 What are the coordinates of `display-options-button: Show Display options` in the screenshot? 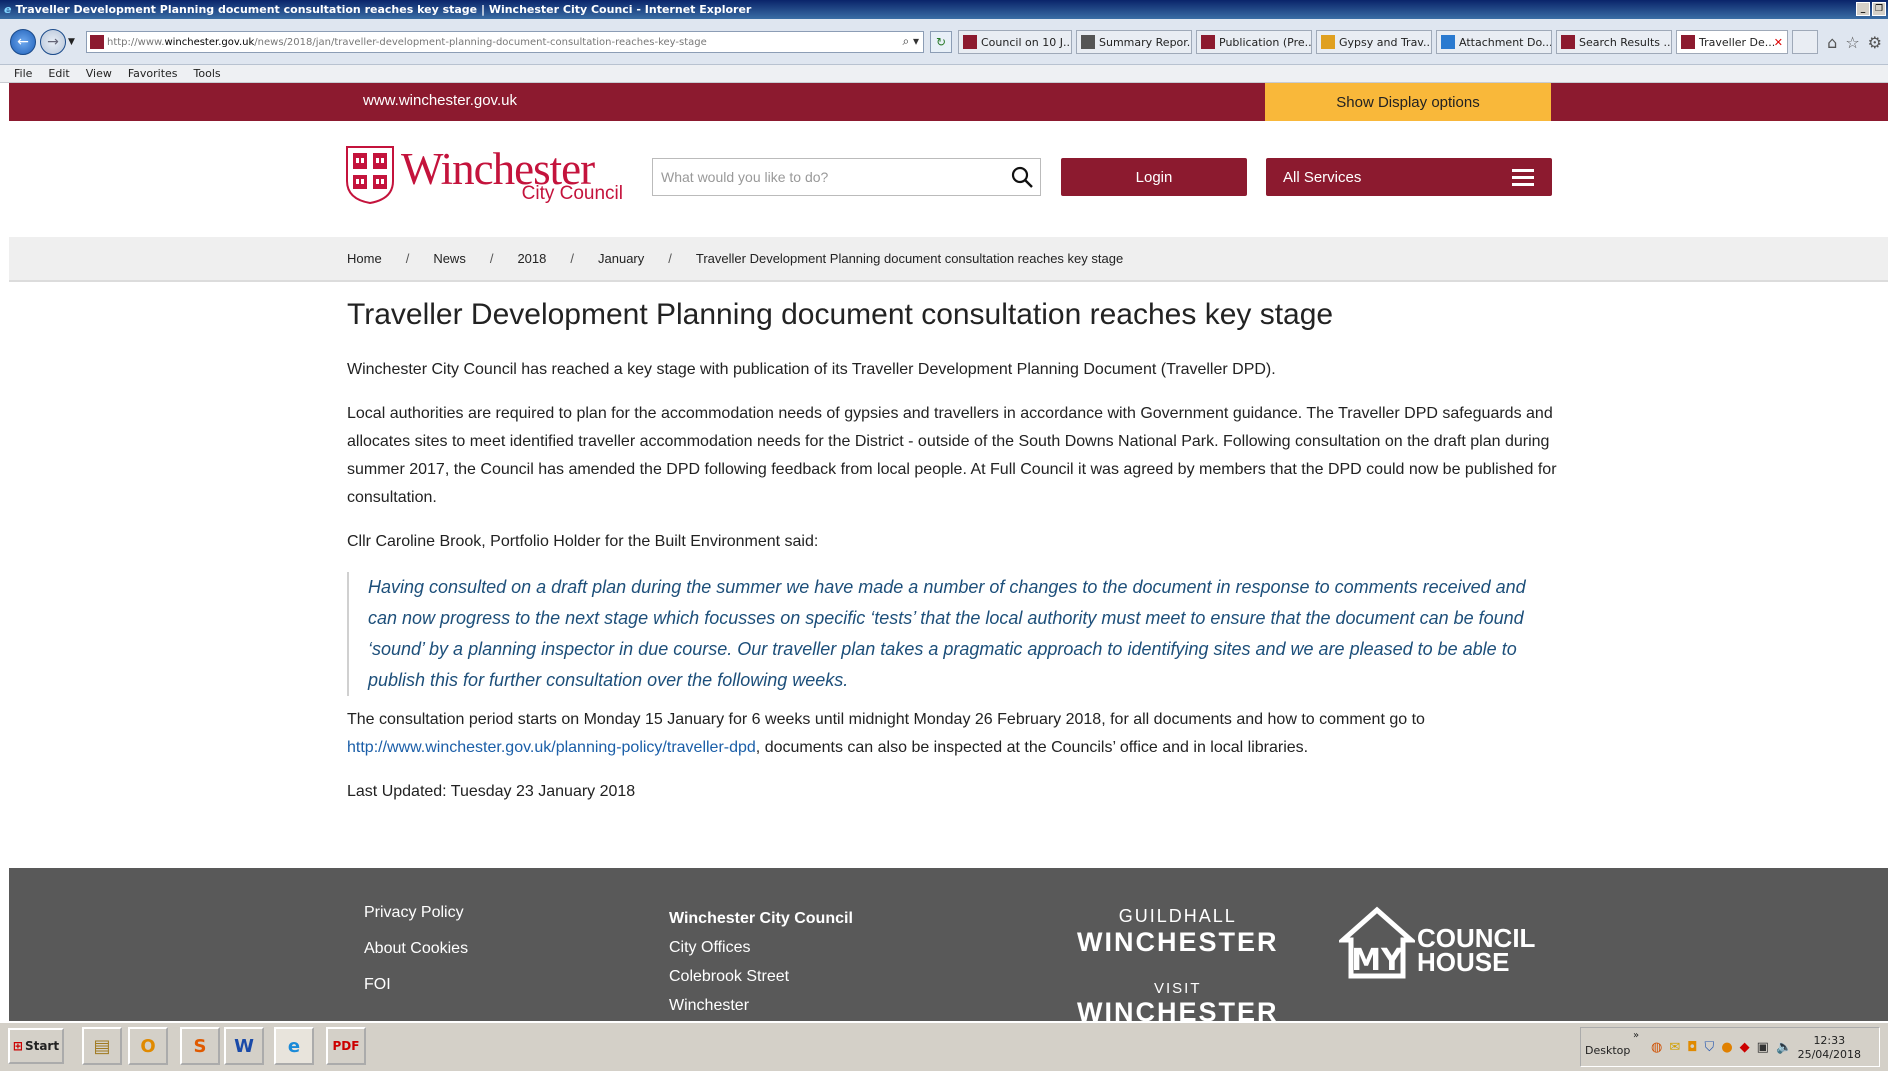 It's located at (1408, 102).